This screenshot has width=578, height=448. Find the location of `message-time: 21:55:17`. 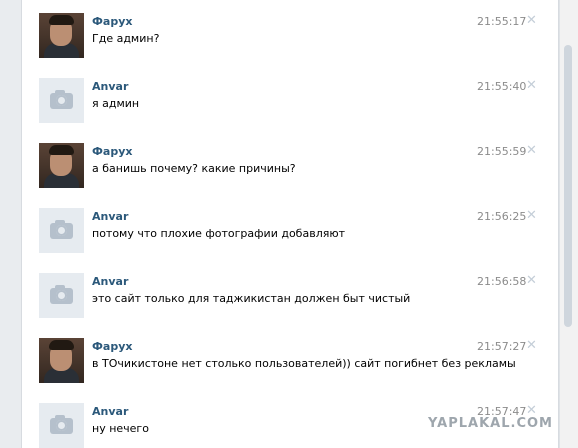

message-time: 21:55:17 is located at coordinates (502, 21).